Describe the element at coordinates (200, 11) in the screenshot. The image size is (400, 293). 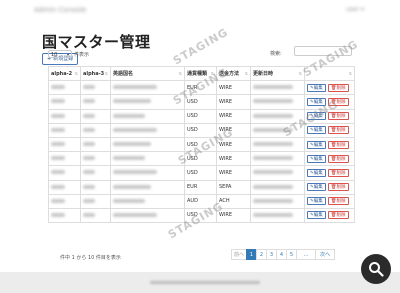
I see `top-navbar: Admin Console user ▾` at that location.